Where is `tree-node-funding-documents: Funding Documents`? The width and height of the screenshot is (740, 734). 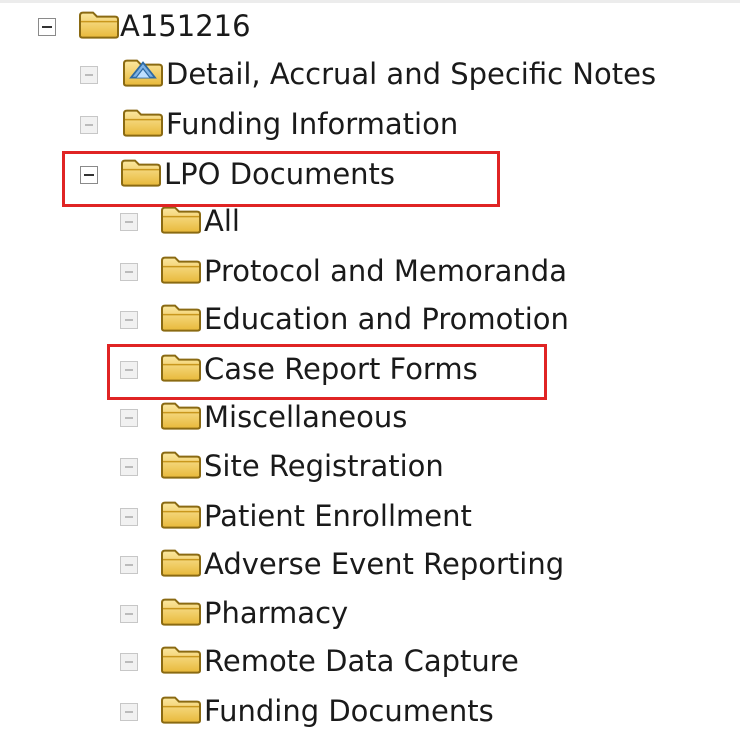
tree-node-funding-documents: Funding Documents is located at coordinates (370, 712).